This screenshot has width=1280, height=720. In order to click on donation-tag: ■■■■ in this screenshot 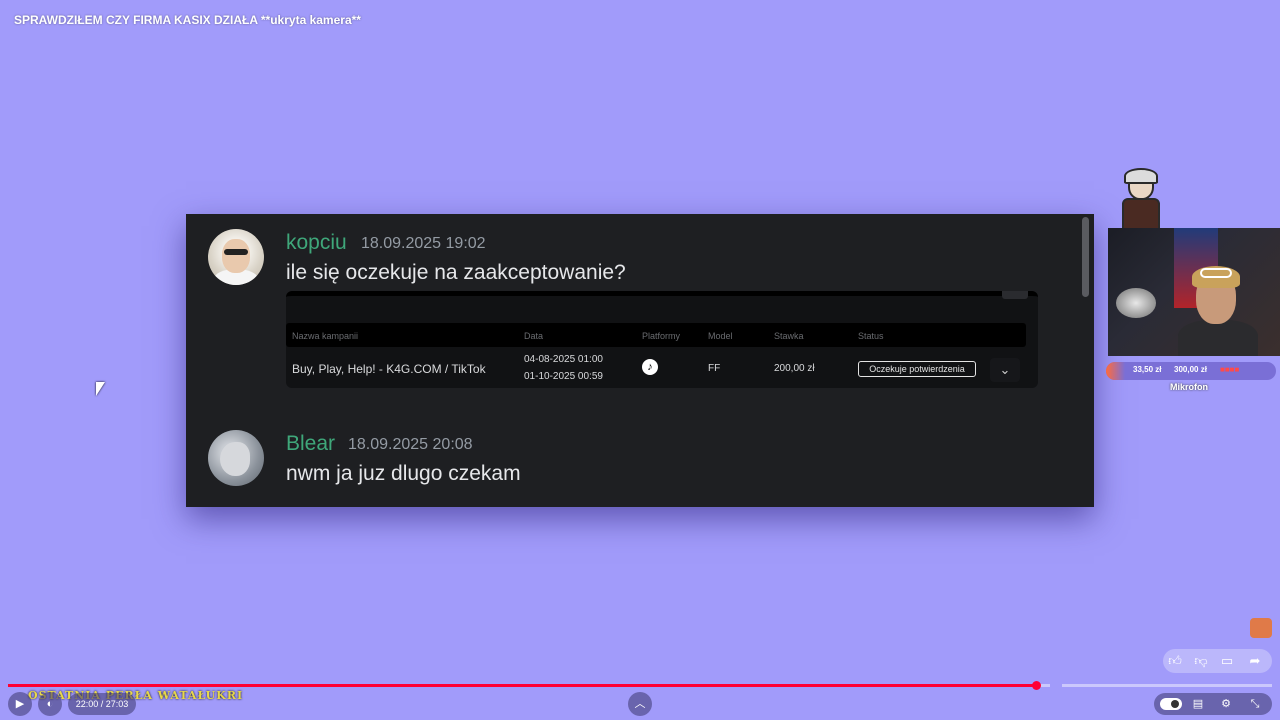, I will do `click(1230, 369)`.